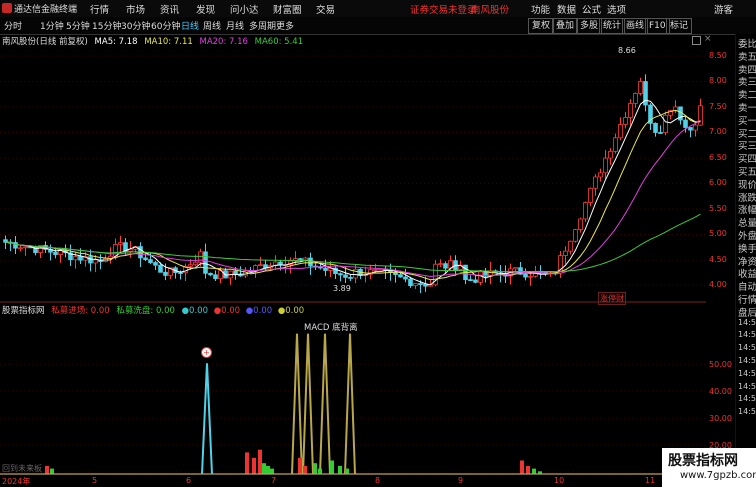  What do you see at coordinates (169, 9) in the screenshot?
I see `menu-news: 资讯` at bounding box center [169, 9].